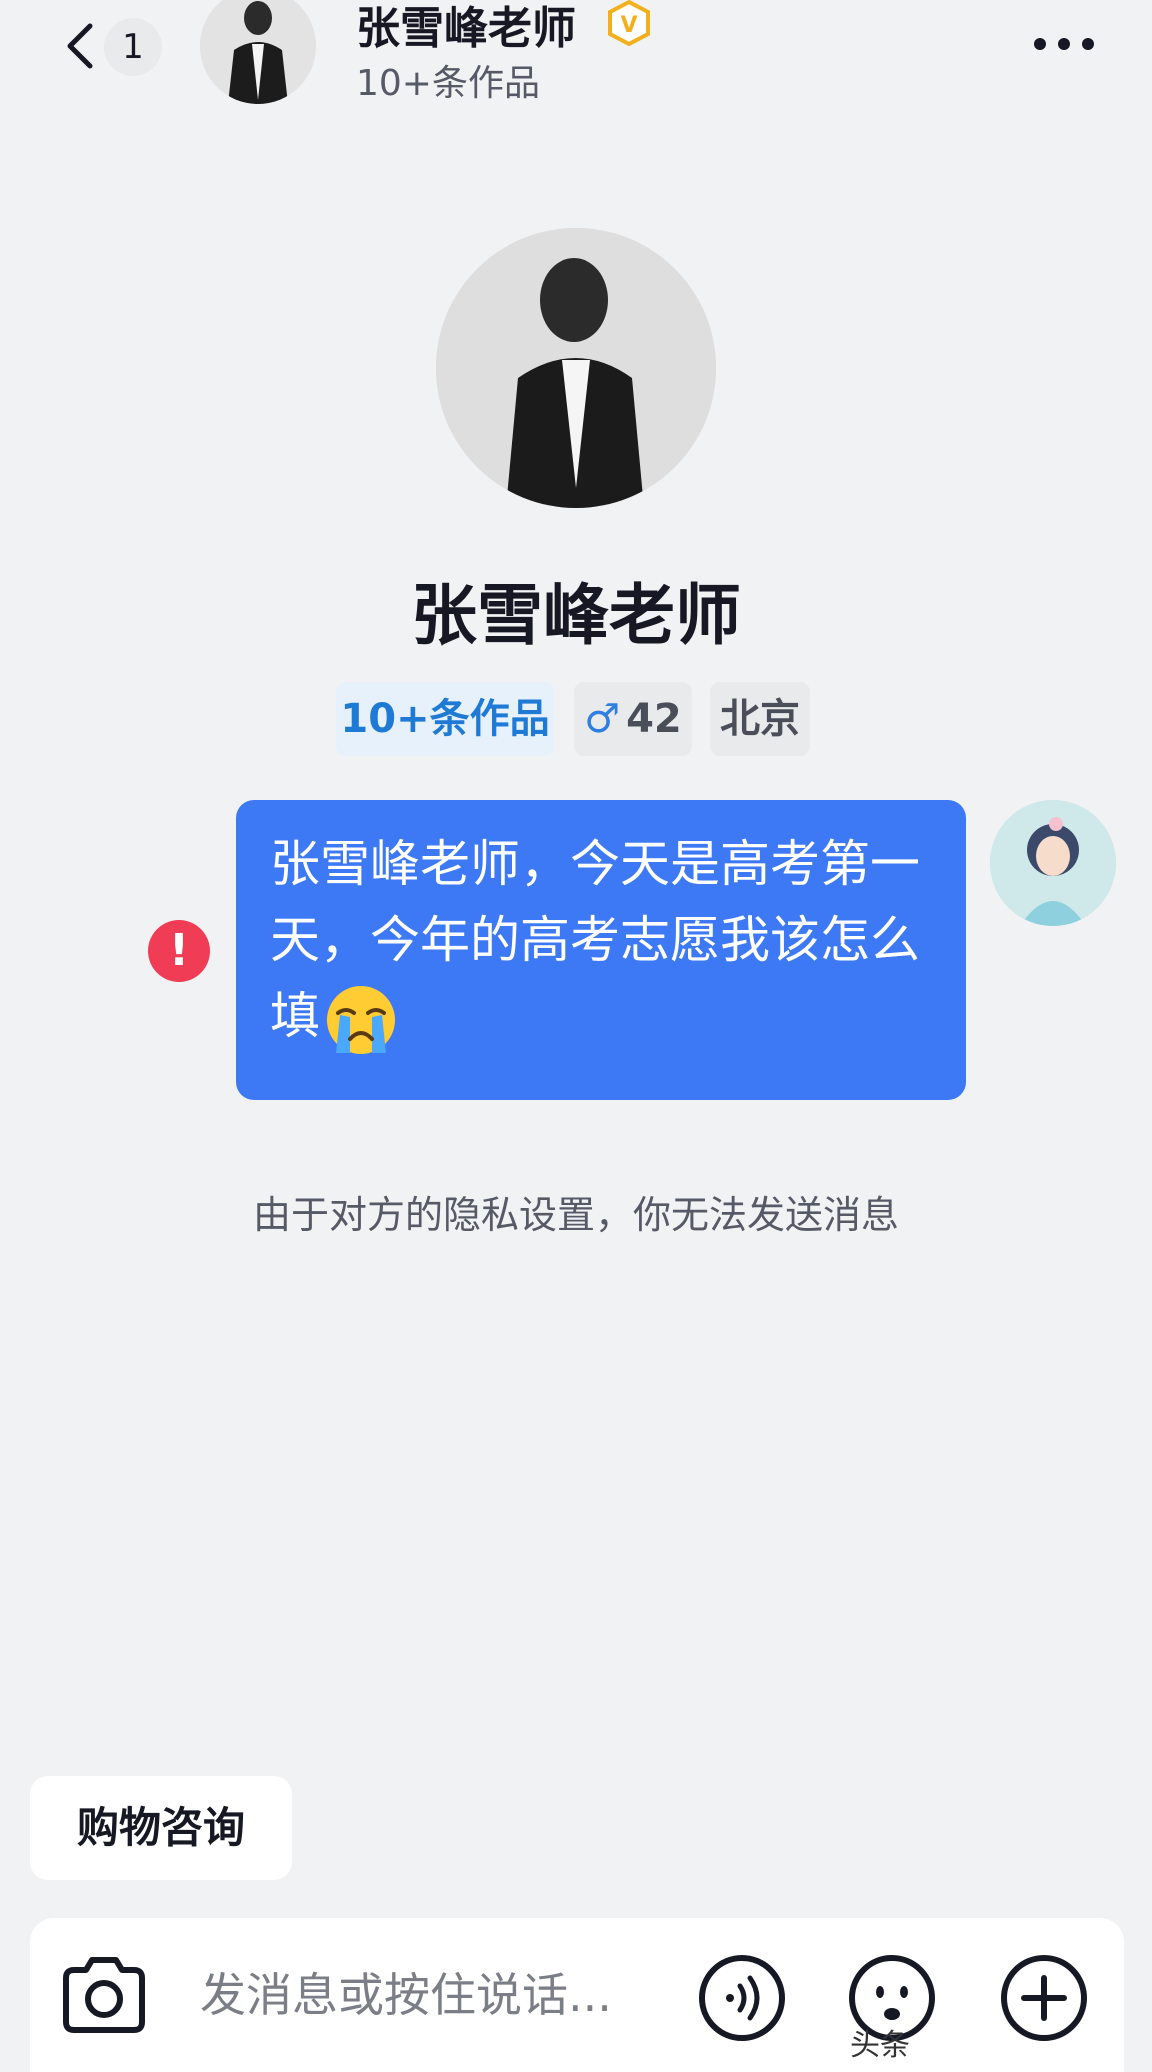 This screenshot has height=2072, width=1152. What do you see at coordinates (575, 1215) in the screenshot?
I see `privacy-notice: 由于对方的隐私设置，你无法发送消息` at bounding box center [575, 1215].